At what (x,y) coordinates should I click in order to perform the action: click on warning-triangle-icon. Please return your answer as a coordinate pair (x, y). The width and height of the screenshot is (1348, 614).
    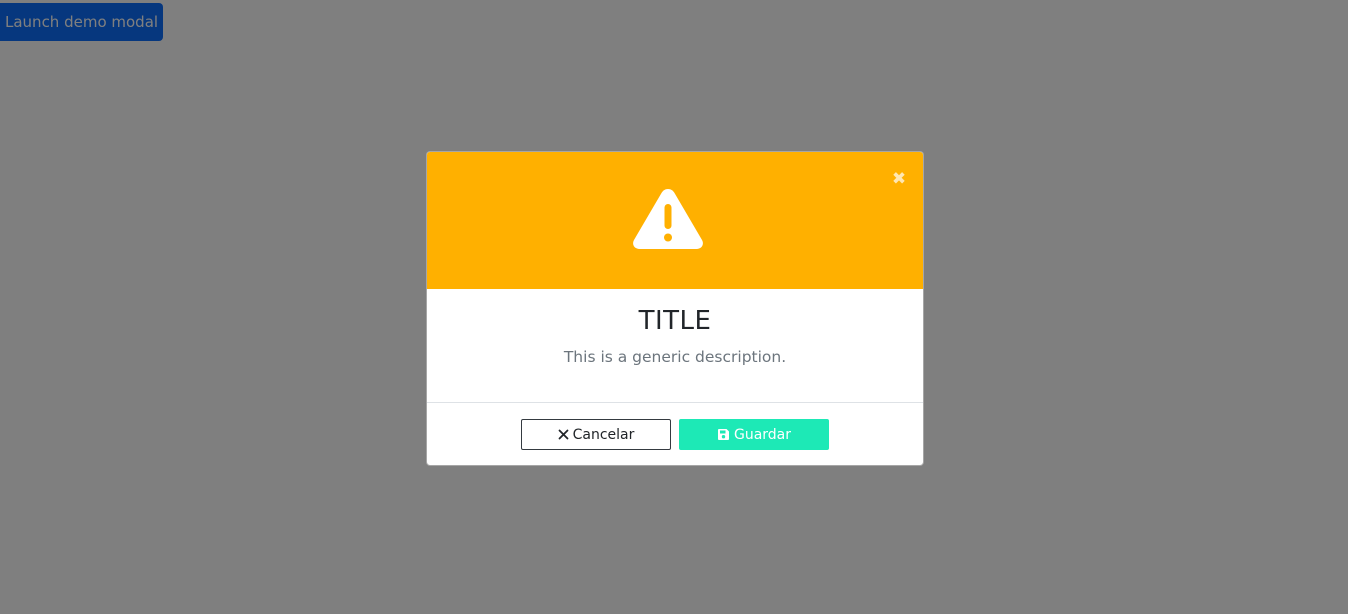
    Looking at the image, I should click on (668, 219).